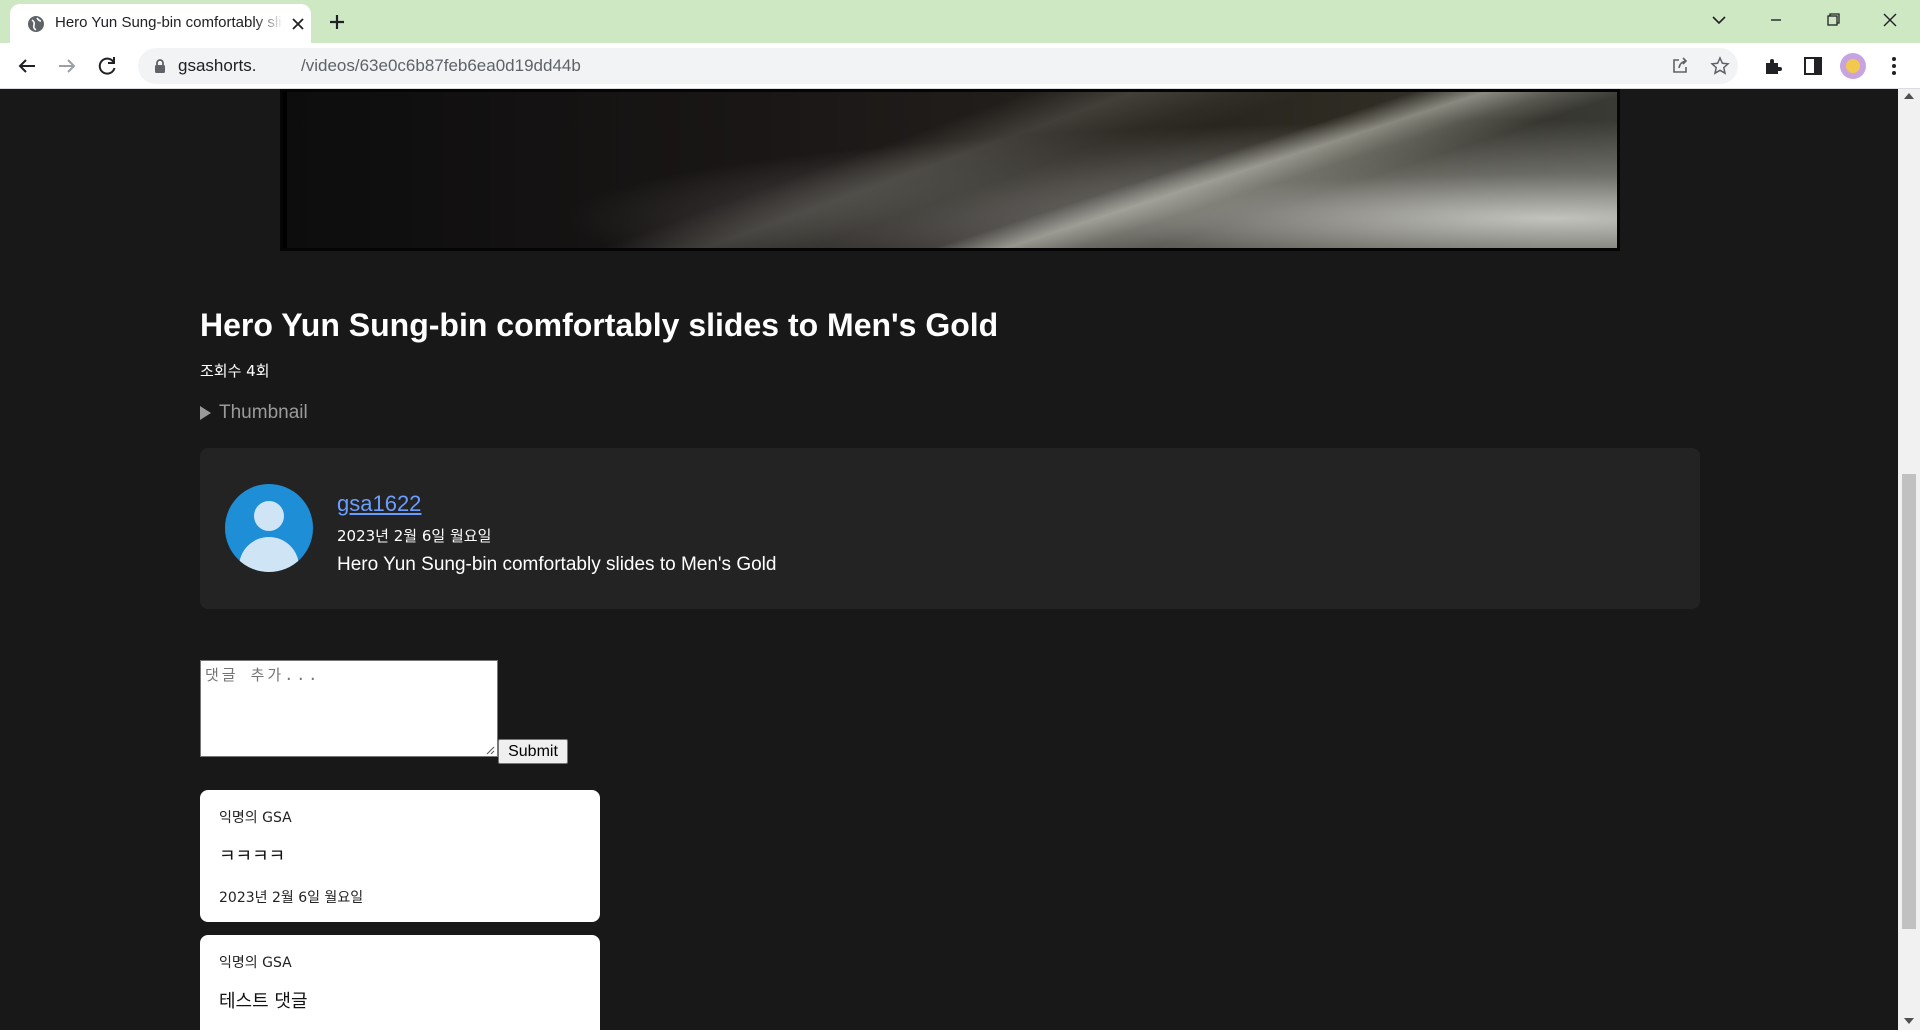 This screenshot has height=1030, width=1920. Describe the element at coordinates (205, 413) in the screenshot. I see `disclosure-triangle-icon` at that location.